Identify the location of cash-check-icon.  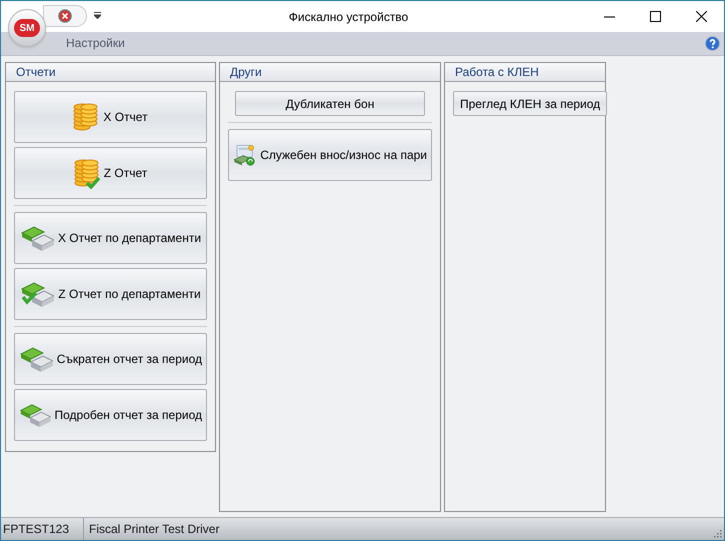
(37, 294).